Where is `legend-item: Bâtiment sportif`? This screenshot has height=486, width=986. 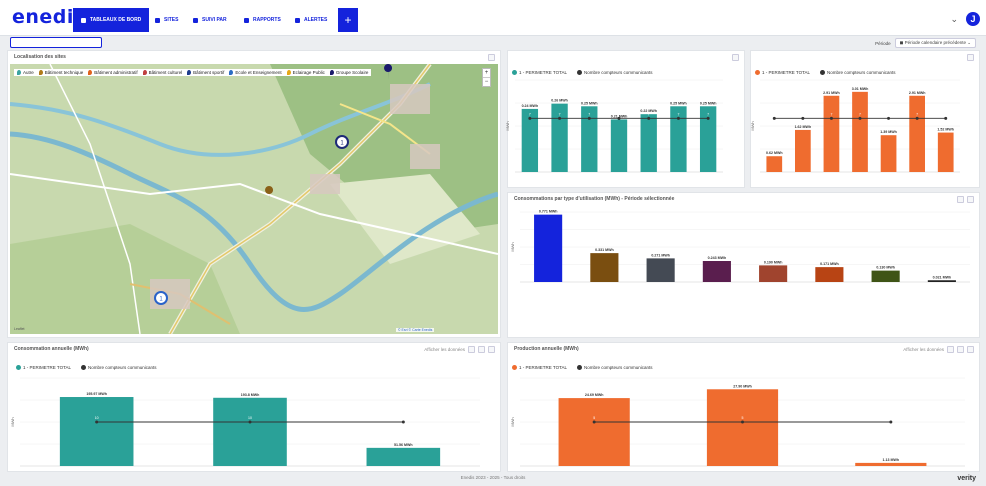
legend-item: Bâtiment sportif is located at coordinates (205, 72).